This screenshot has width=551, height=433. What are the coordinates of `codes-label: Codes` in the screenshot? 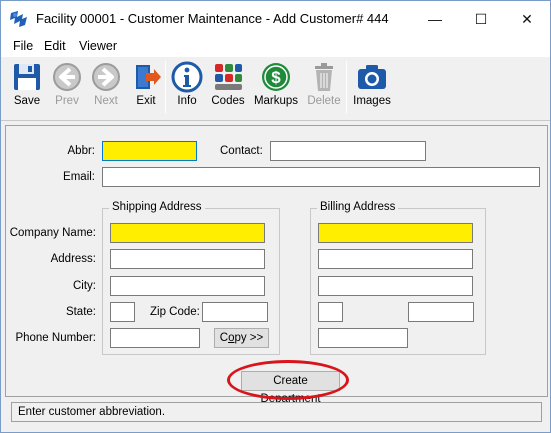 It's located at (228, 101).